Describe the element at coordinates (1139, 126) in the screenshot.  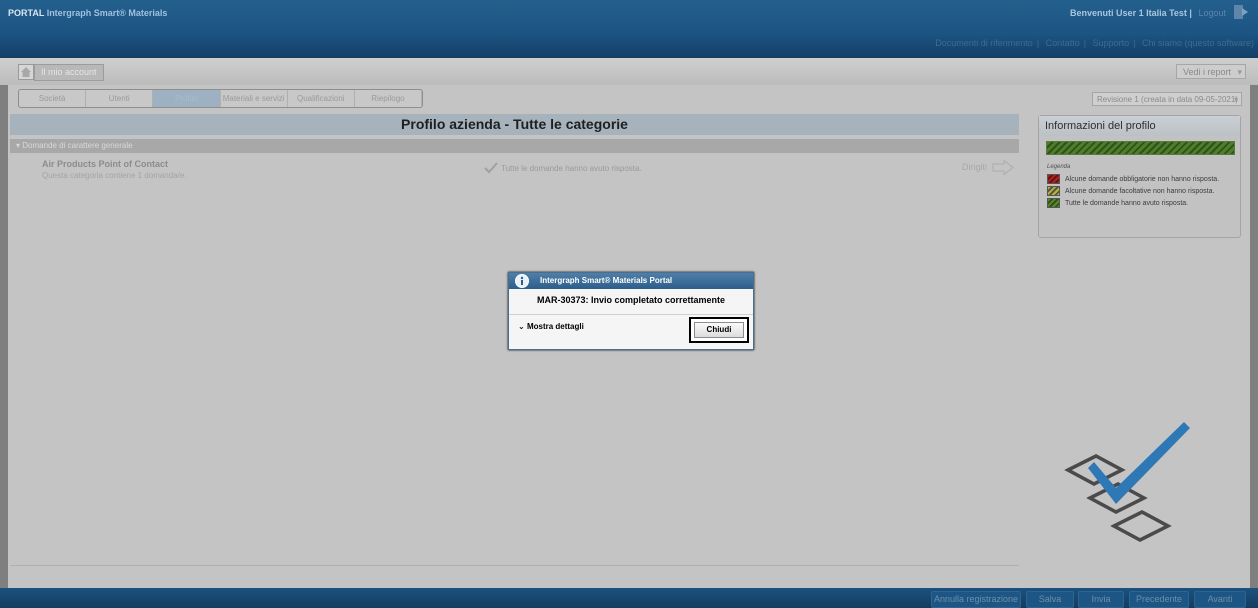
I see `info-panel-title: Informazioni del profilo` at that location.